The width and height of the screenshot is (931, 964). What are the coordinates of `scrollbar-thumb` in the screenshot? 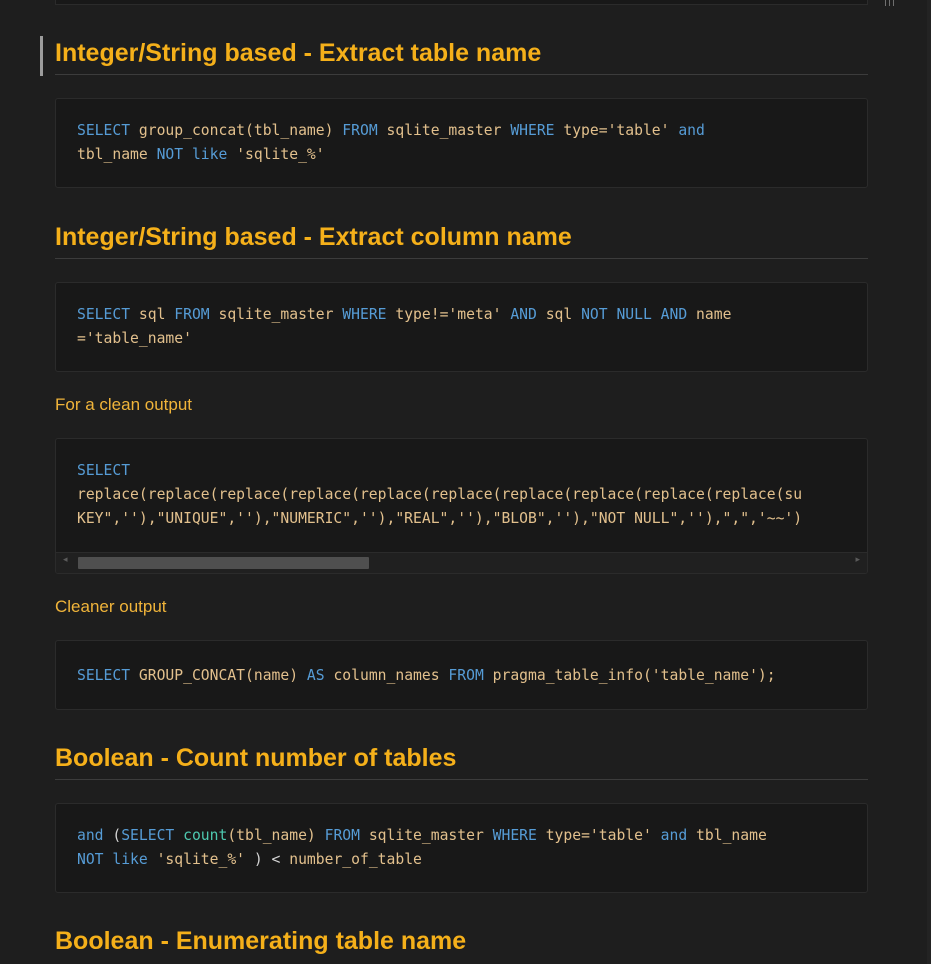 It's located at (223, 563).